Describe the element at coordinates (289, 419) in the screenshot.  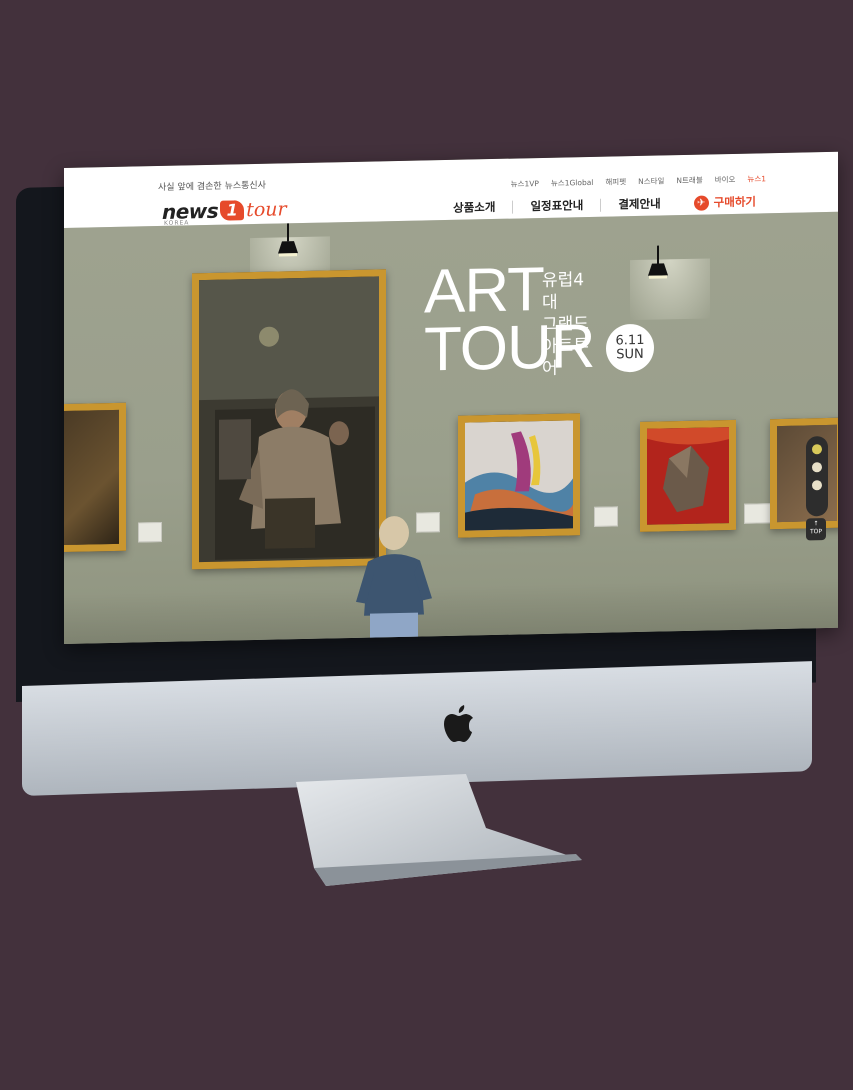
I see `portrait-artwork` at that location.